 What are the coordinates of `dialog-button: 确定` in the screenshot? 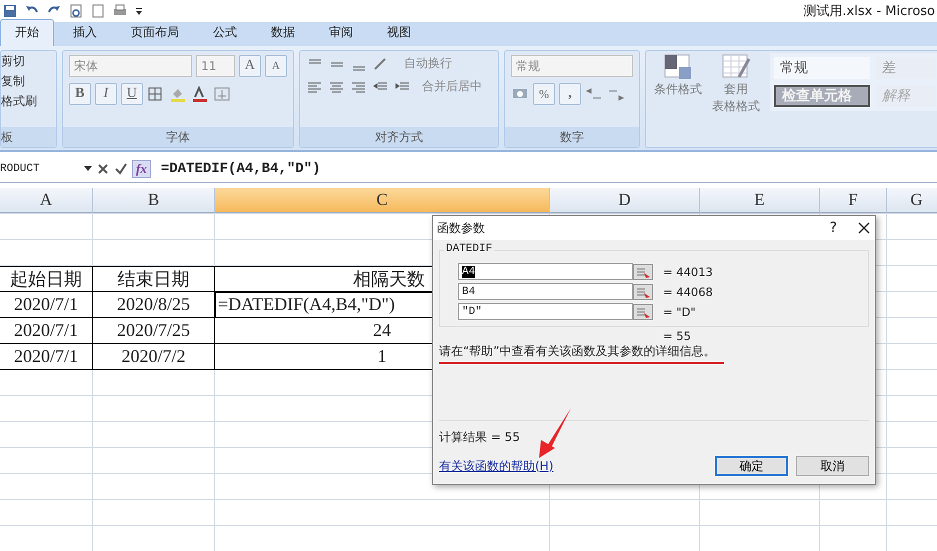 It's located at (751, 466).